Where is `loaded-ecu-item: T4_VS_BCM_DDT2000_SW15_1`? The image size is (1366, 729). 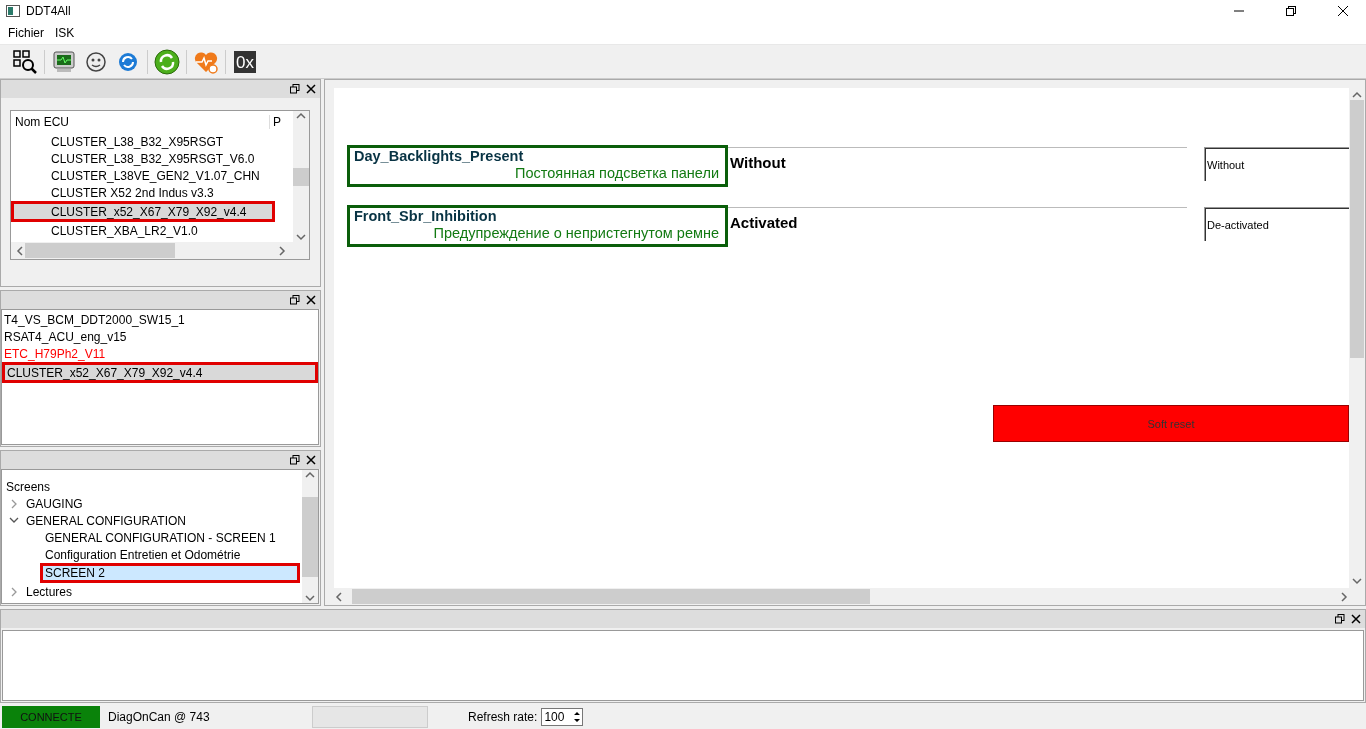
loaded-ecu-item: T4_VS_BCM_DDT2000_SW15_1 is located at coordinates (160, 319).